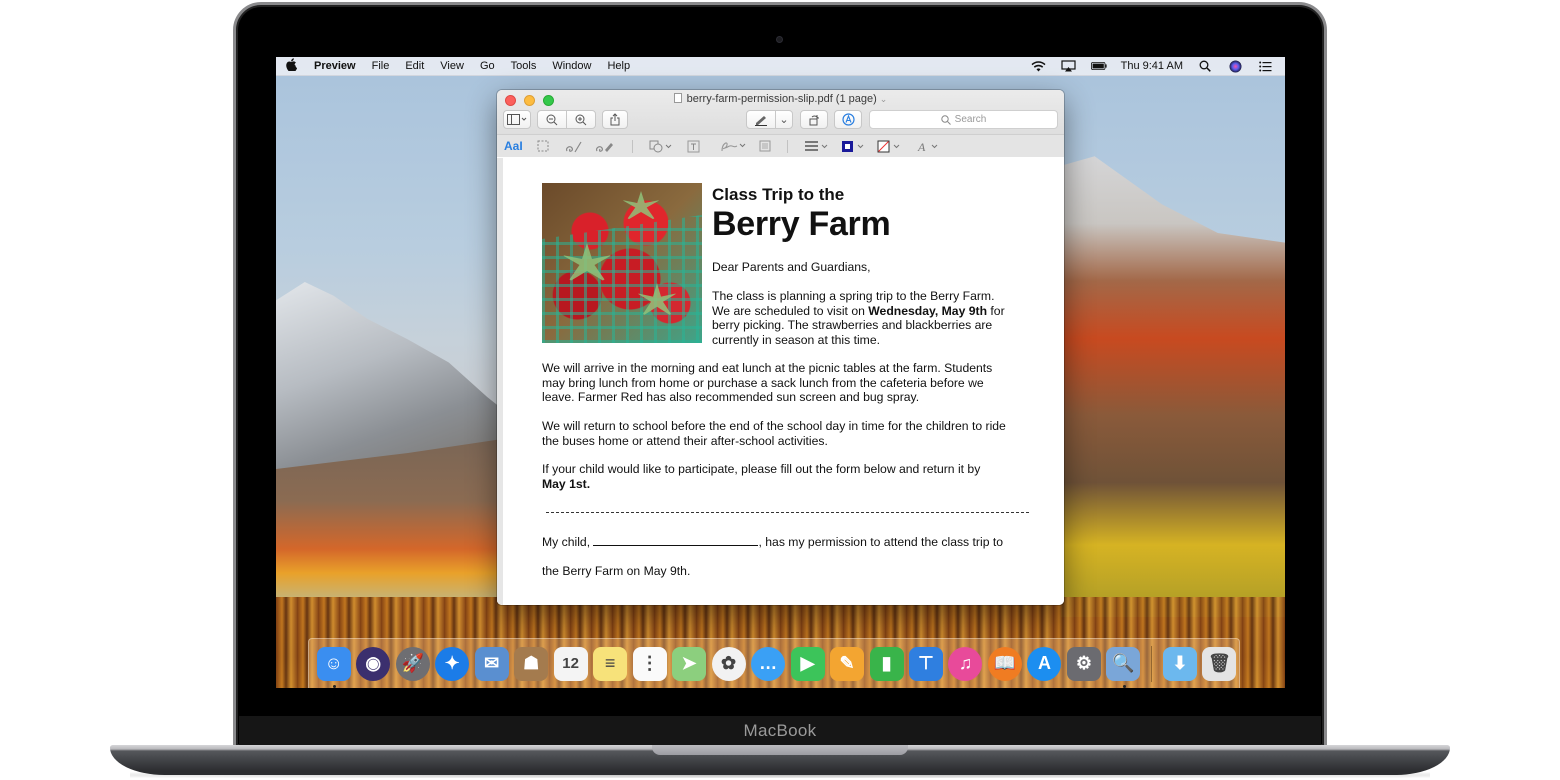  Describe the element at coordinates (925, 664) in the screenshot. I see `dock-item-keynote: ⊤` at that location.